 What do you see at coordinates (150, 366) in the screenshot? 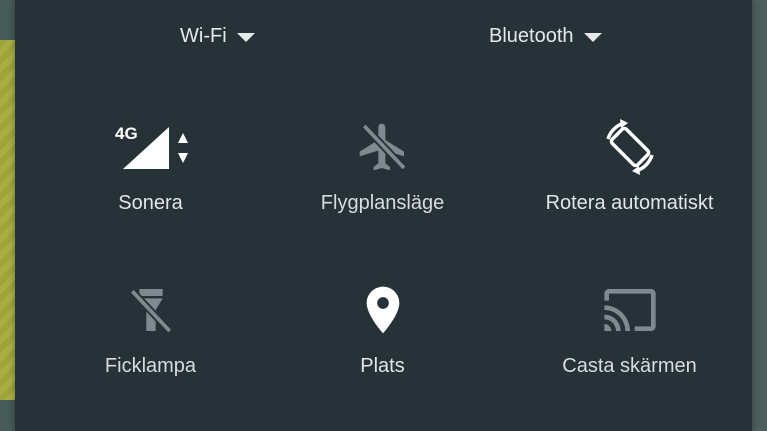
I see `tile-label-flashlight: Ficklampa` at bounding box center [150, 366].